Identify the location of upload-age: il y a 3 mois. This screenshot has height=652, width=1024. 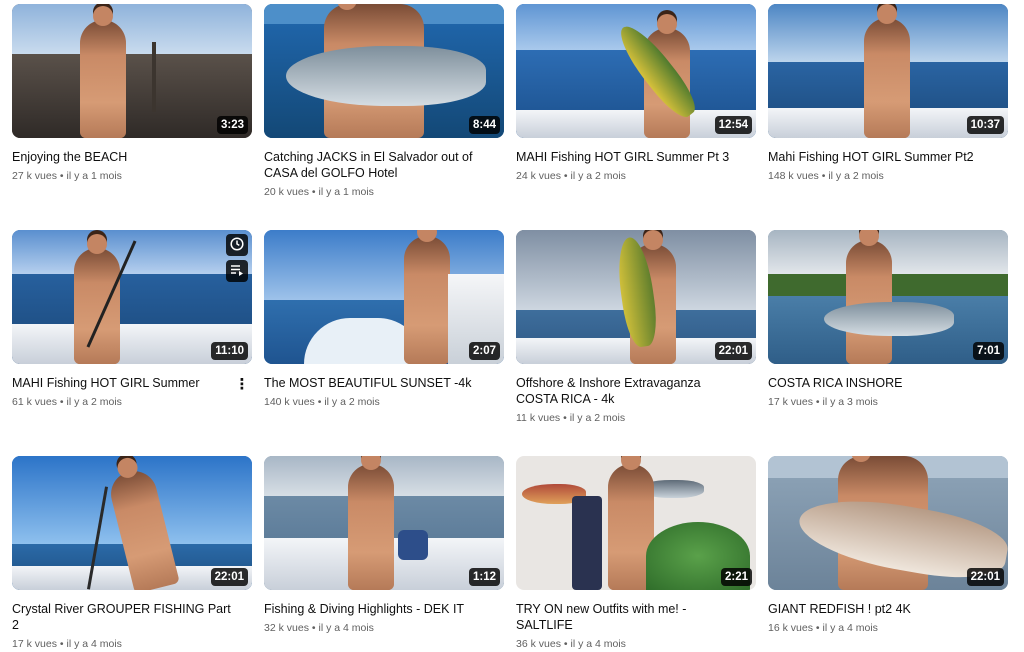
(850, 402).